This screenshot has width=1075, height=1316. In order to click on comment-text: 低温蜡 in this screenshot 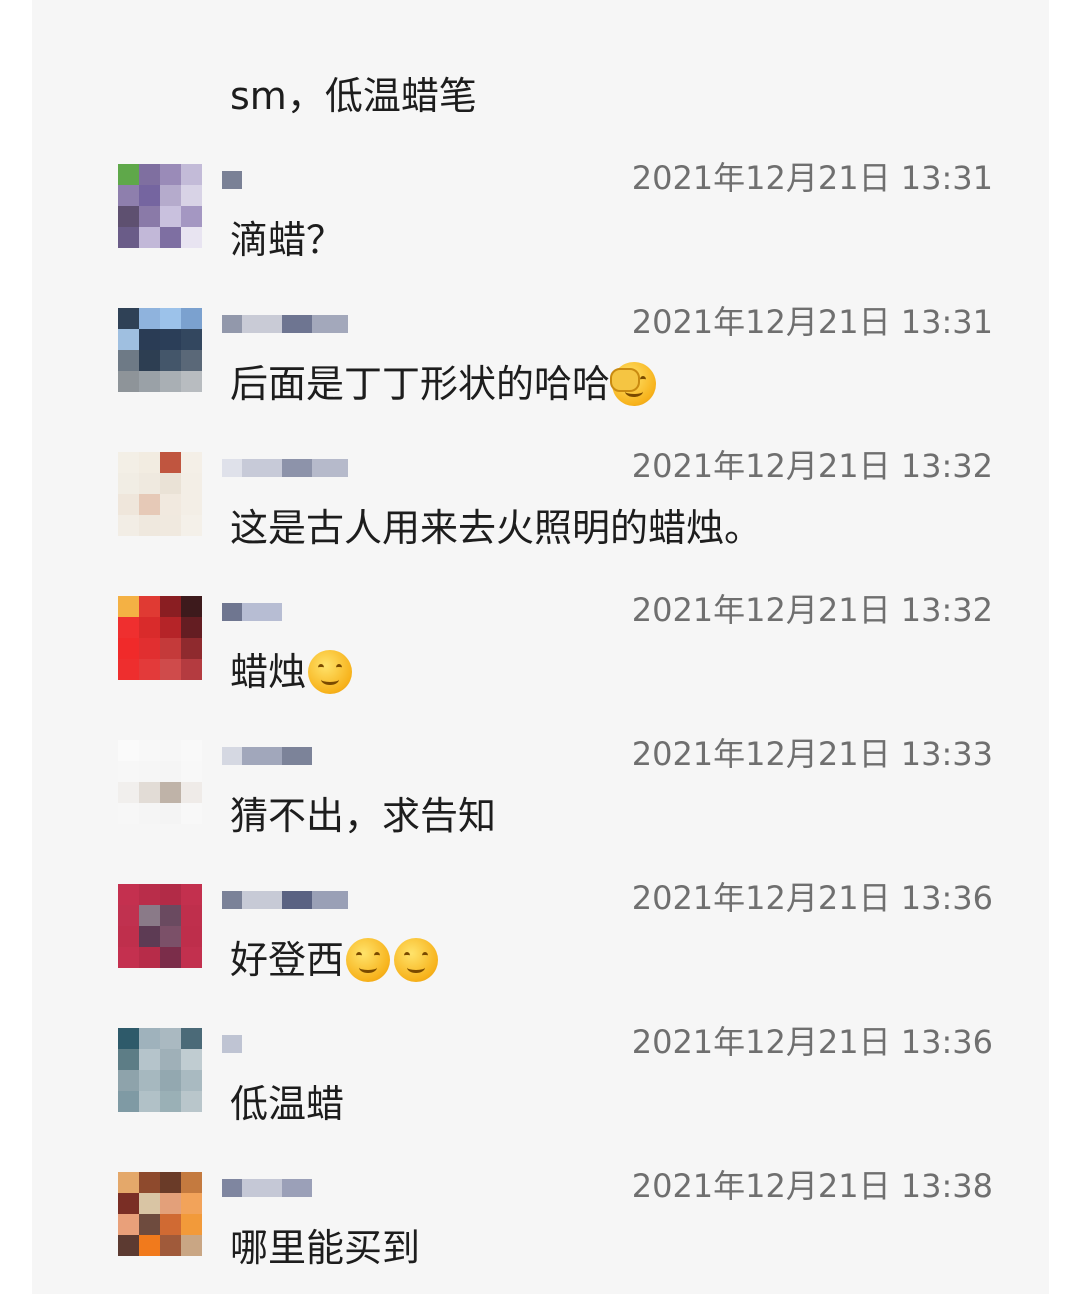, I will do `click(287, 1104)`.